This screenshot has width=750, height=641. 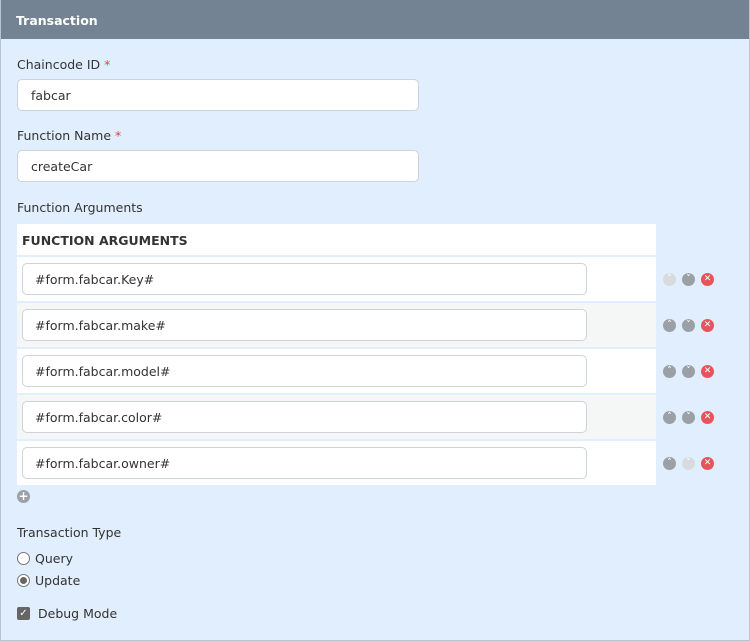 What do you see at coordinates (304, 417) in the screenshot?
I see `argument-input: #form.fabcar.color#` at bounding box center [304, 417].